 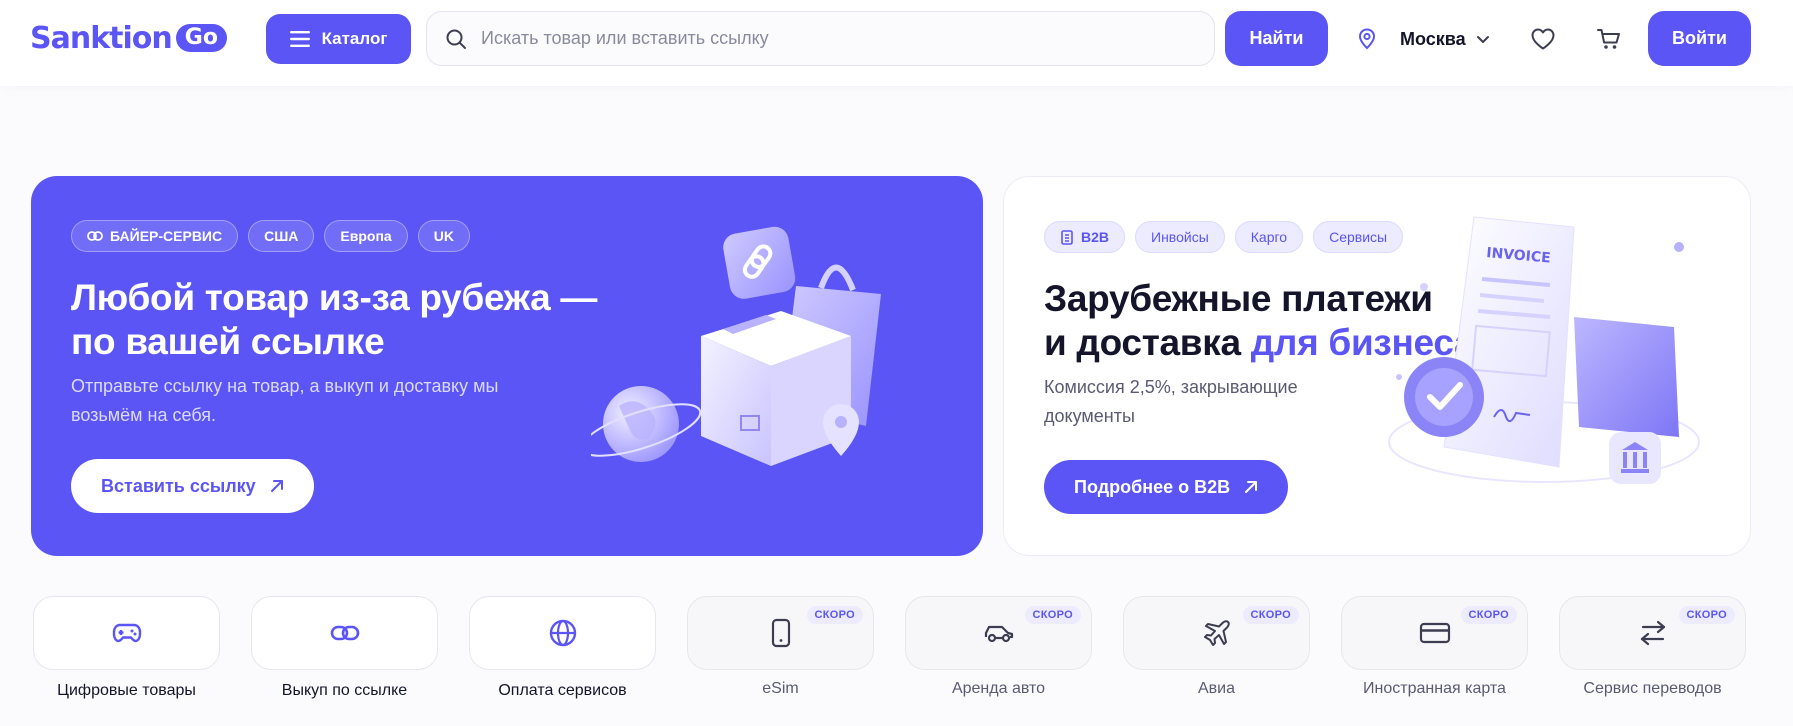 What do you see at coordinates (354, 38) in the screenshot?
I see `catalog-label: Каталог` at bounding box center [354, 38].